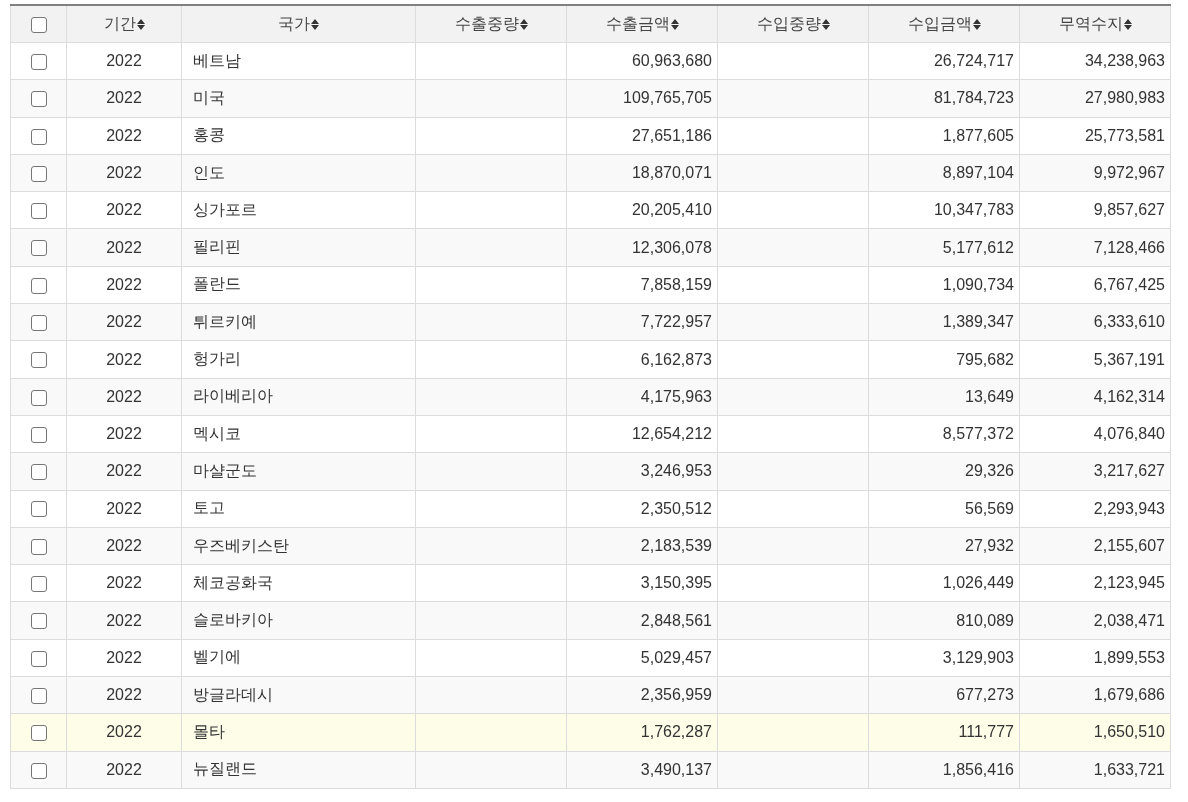 The width and height of the screenshot is (1188, 802). Describe the element at coordinates (590, 322) in the screenshot. I see `table-row: 2022 튀르키예 7,722,957 1,389,347 6,333,610` at that location.